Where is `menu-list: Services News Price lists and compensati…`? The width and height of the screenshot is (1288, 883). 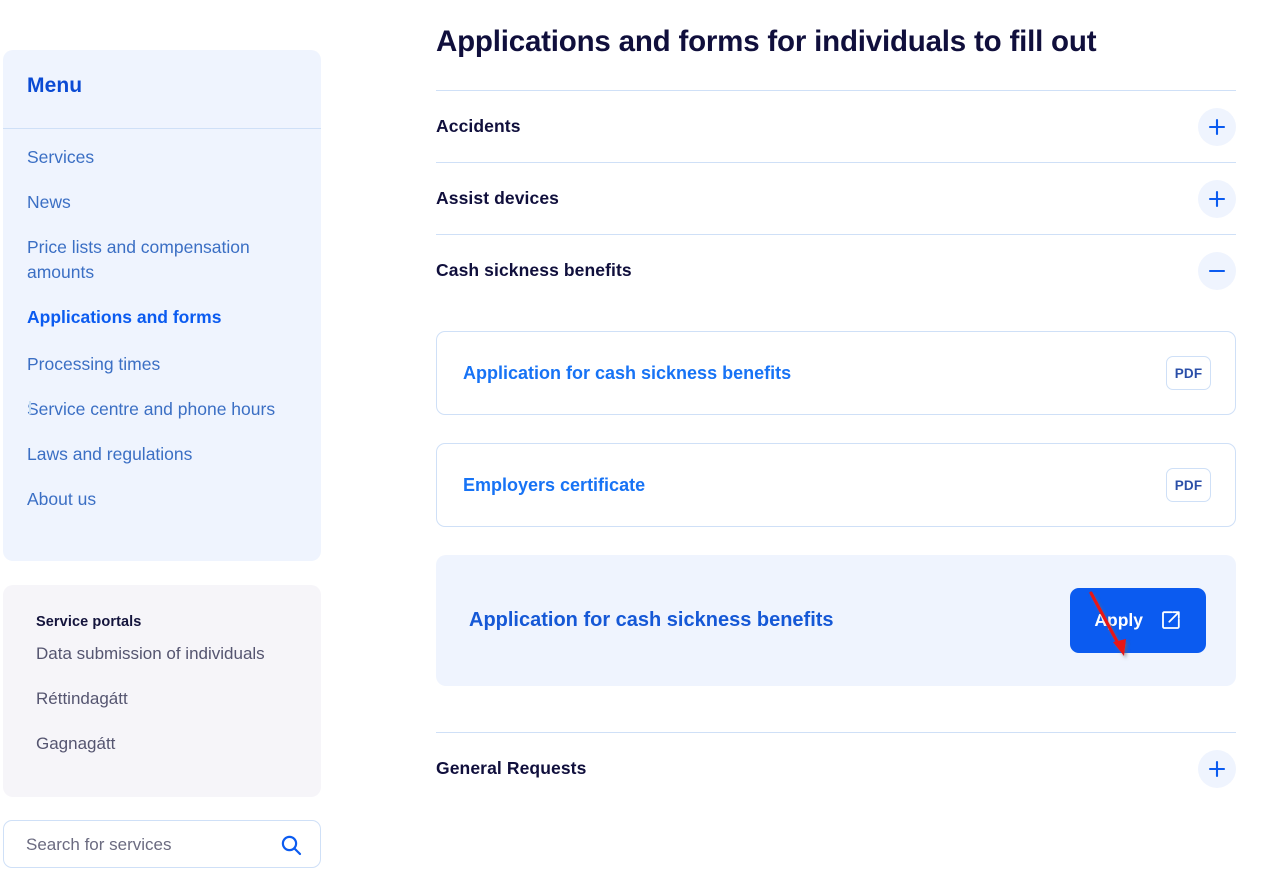
menu-list: Services News Price lists and compensati… is located at coordinates (162, 338).